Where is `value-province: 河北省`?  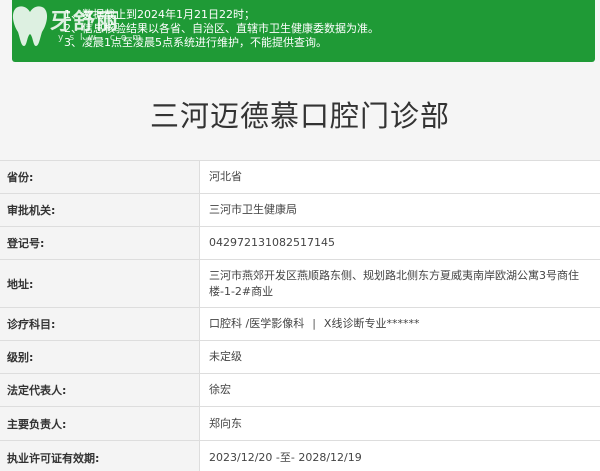 value-province: 河北省 is located at coordinates (400, 177).